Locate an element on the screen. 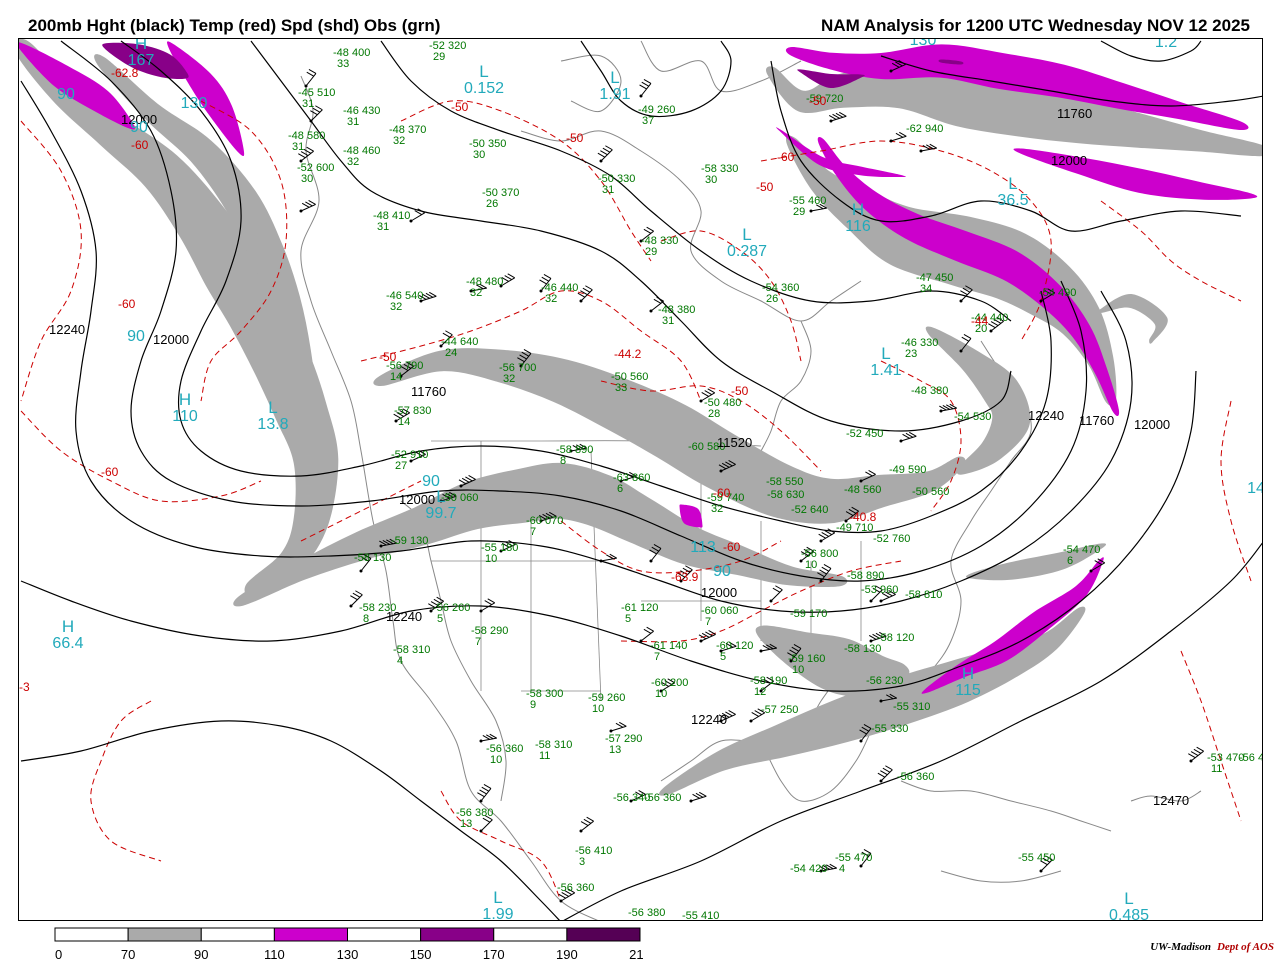 Image resolution: width=1280 pixels, height=961 pixels. obs-dewpoint-depression: 13 is located at coordinates (615, 750).